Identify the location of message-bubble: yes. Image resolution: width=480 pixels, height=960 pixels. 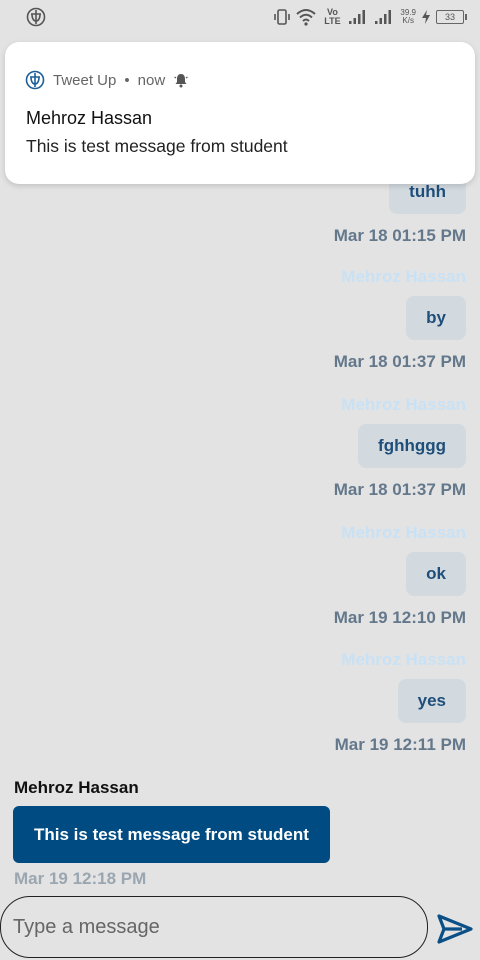
(431, 701).